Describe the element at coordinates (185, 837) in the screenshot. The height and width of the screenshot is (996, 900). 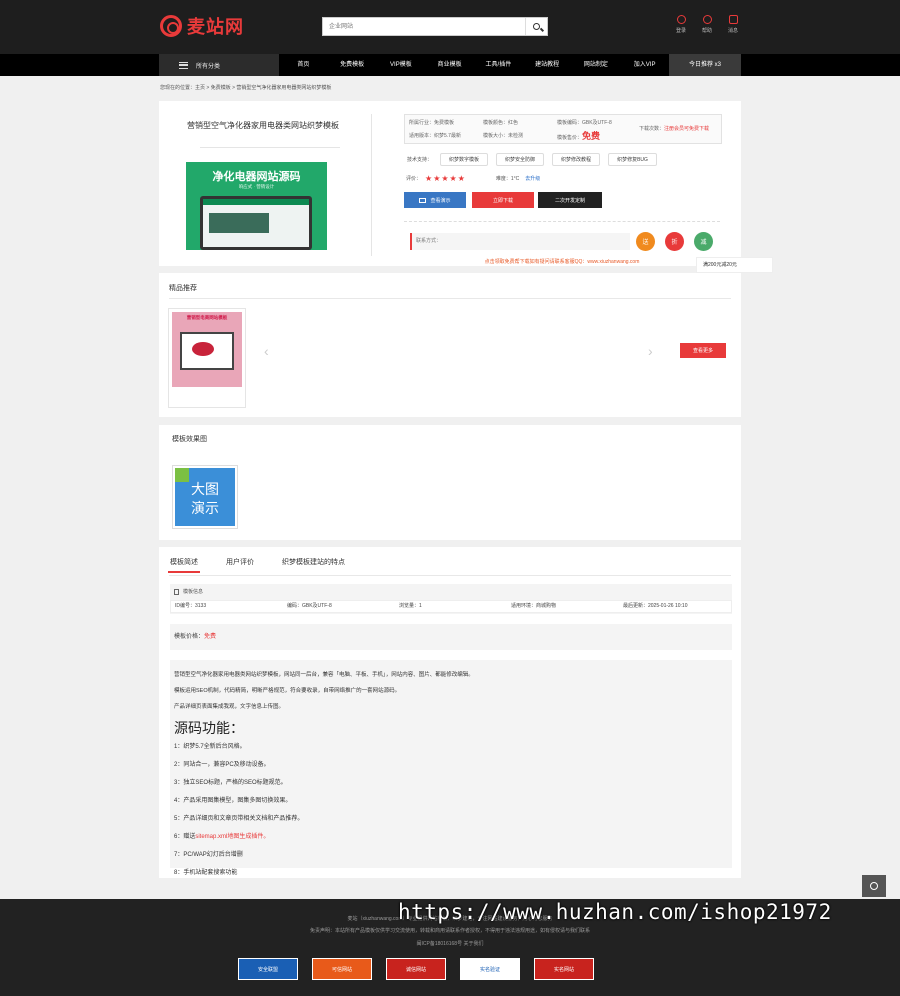
I see `feature-6-text: 6：赠送` at that location.